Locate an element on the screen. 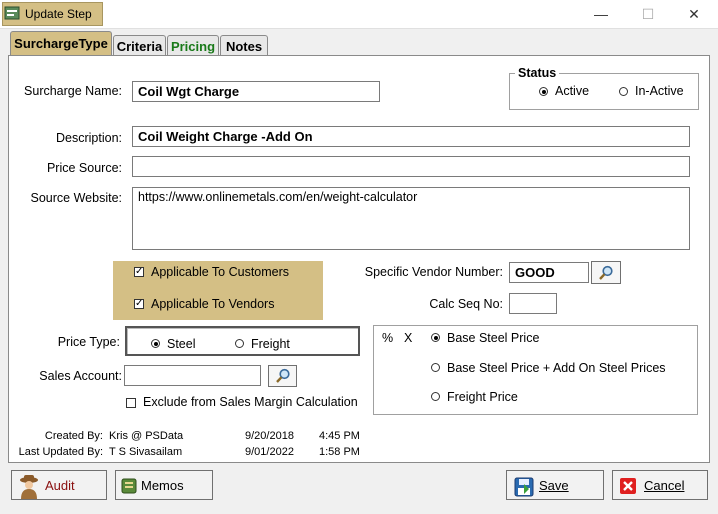  applicable-vendors-label: Applicable To Vendors is located at coordinates (212, 304).